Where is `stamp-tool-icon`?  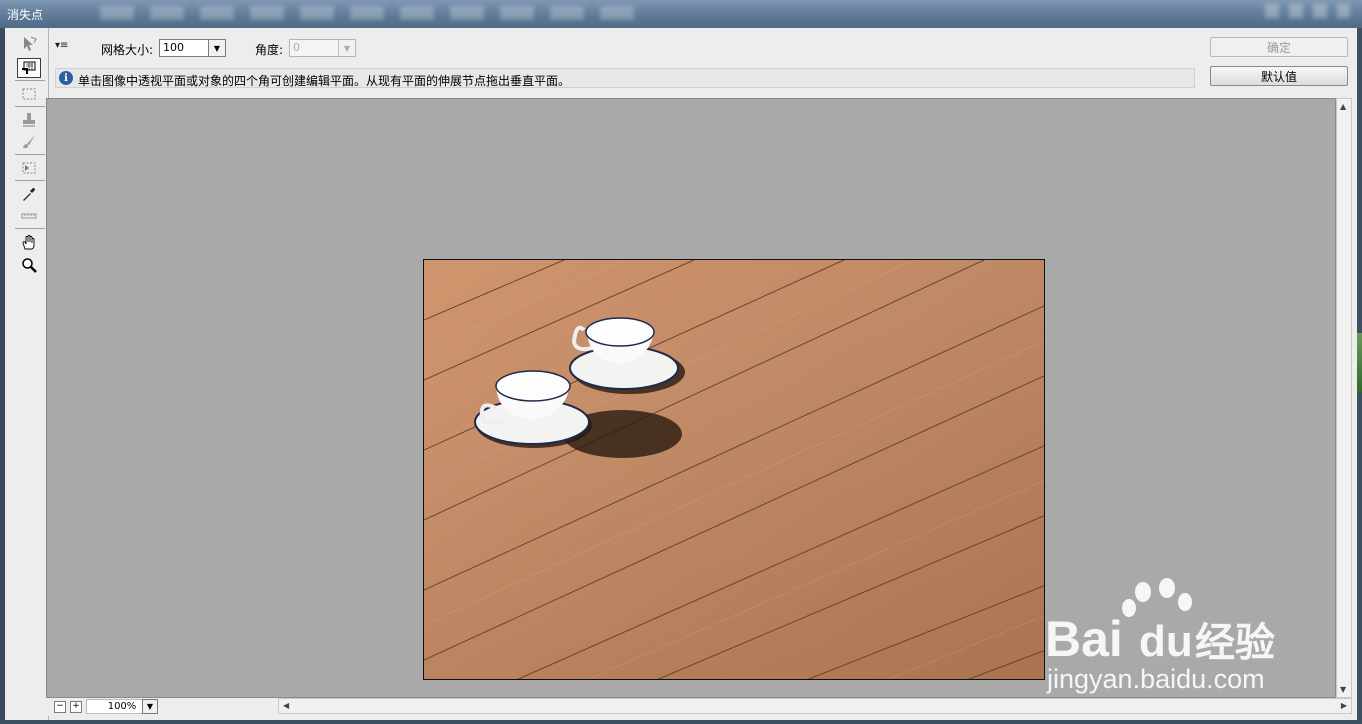 stamp-tool-icon is located at coordinates (29, 120).